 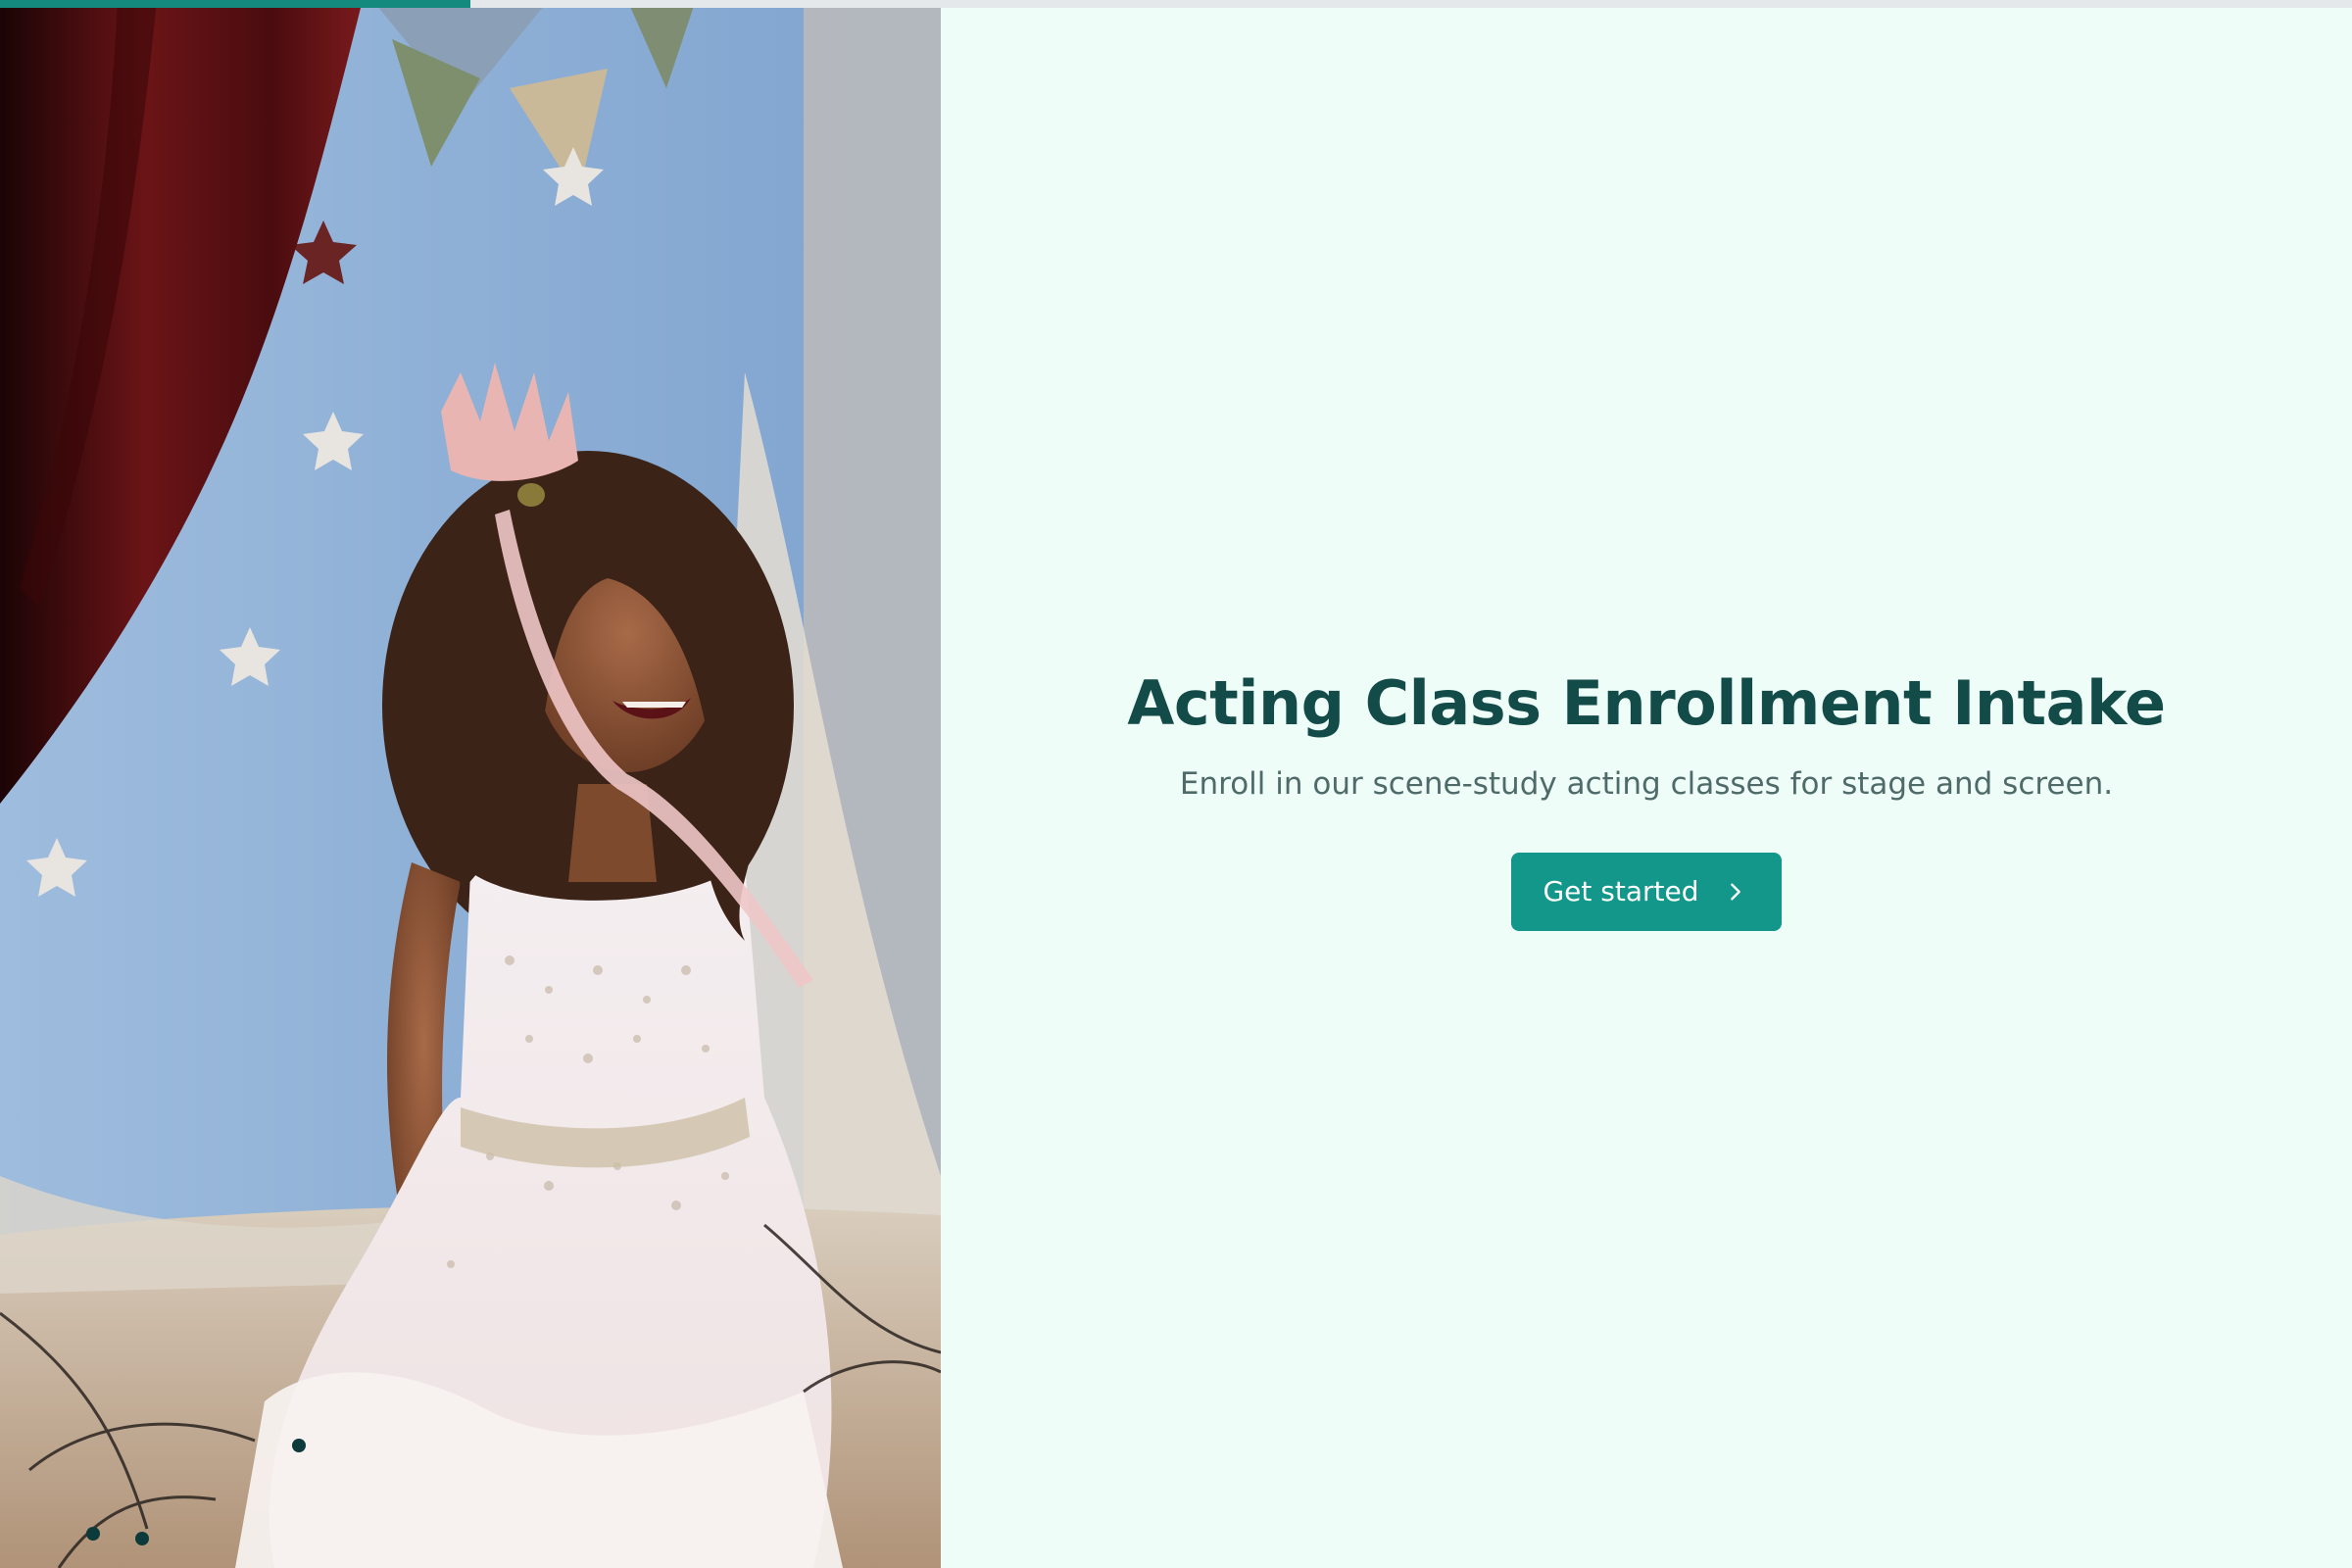 What do you see at coordinates (235, 4) in the screenshot?
I see `progress-bar-fill` at bounding box center [235, 4].